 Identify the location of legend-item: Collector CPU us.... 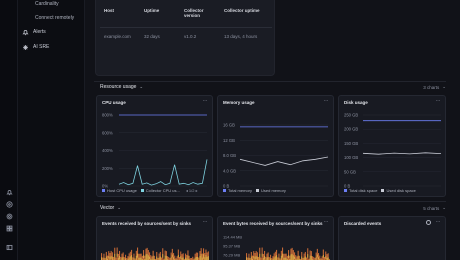
(160, 190).